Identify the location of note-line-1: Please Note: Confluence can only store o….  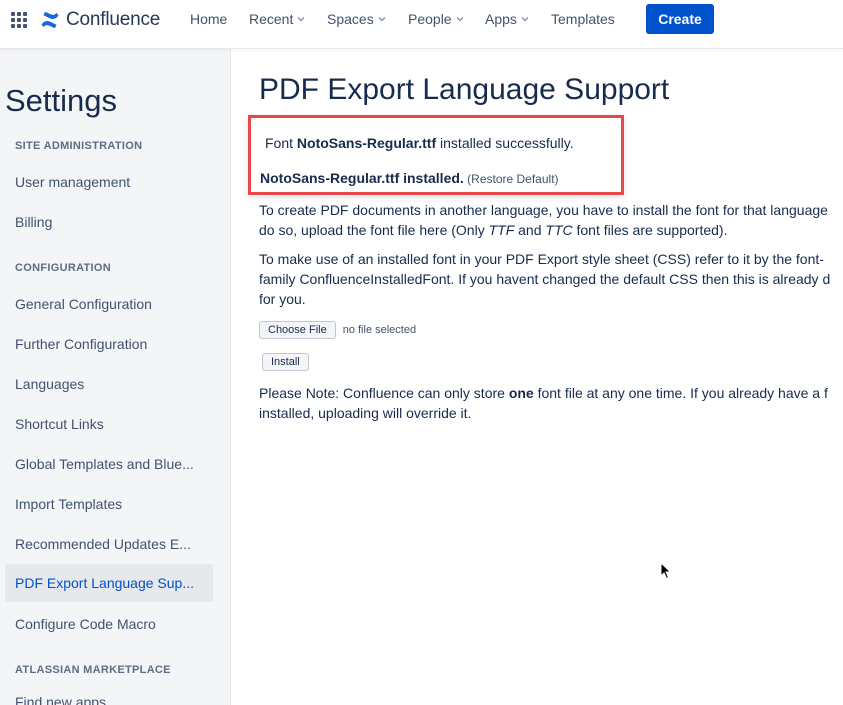
(543, 393).